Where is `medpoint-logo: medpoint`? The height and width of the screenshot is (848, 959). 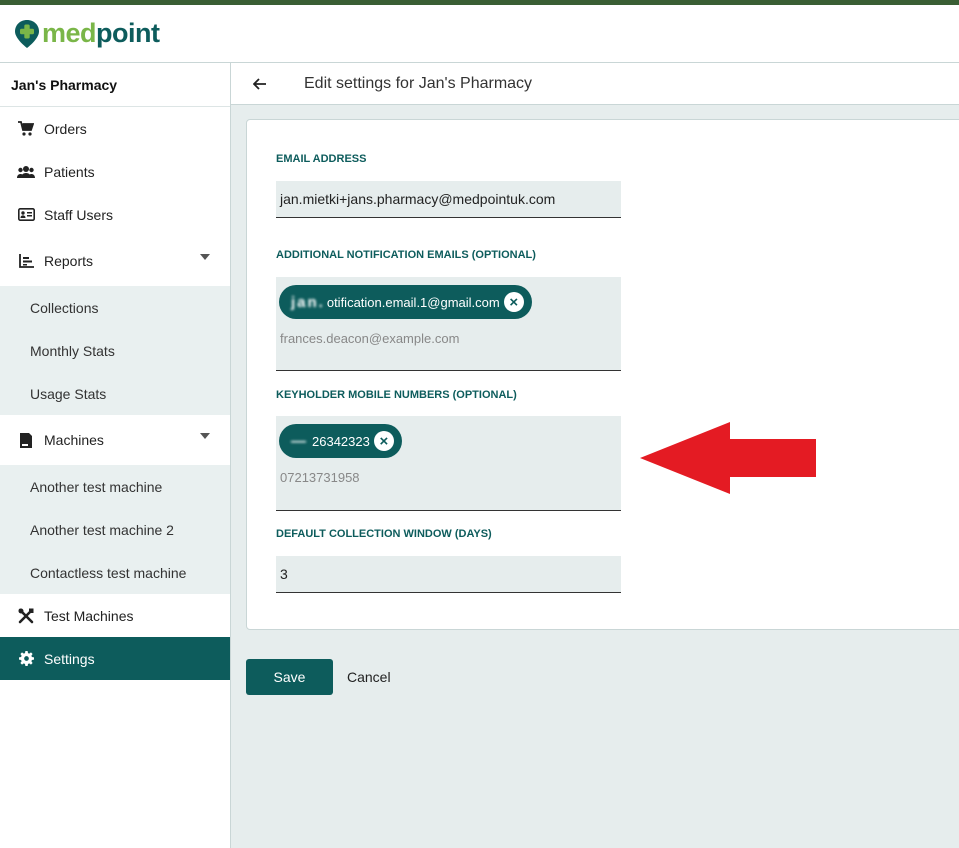 medpoint-logo: medpoint is located at coordinates (87, 33).